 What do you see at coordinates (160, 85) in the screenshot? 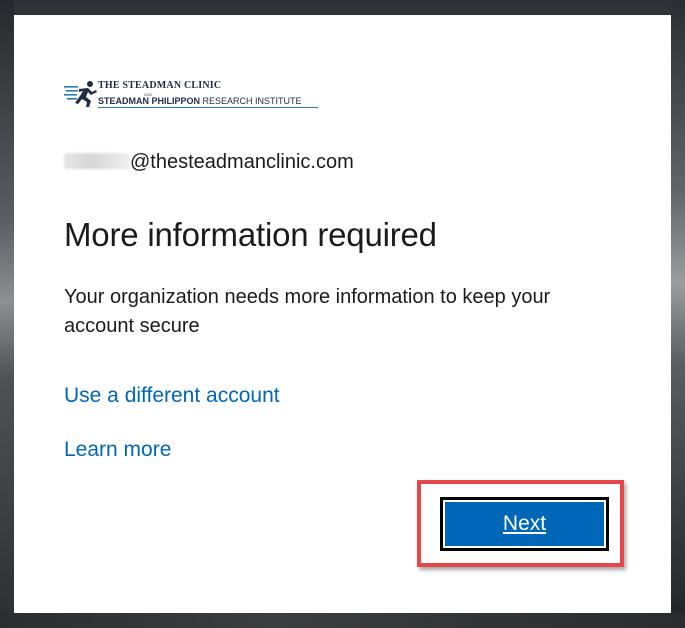
I see `logo-line-1: THE STEADMAN CLINIC` at bounding box center [160, 85].